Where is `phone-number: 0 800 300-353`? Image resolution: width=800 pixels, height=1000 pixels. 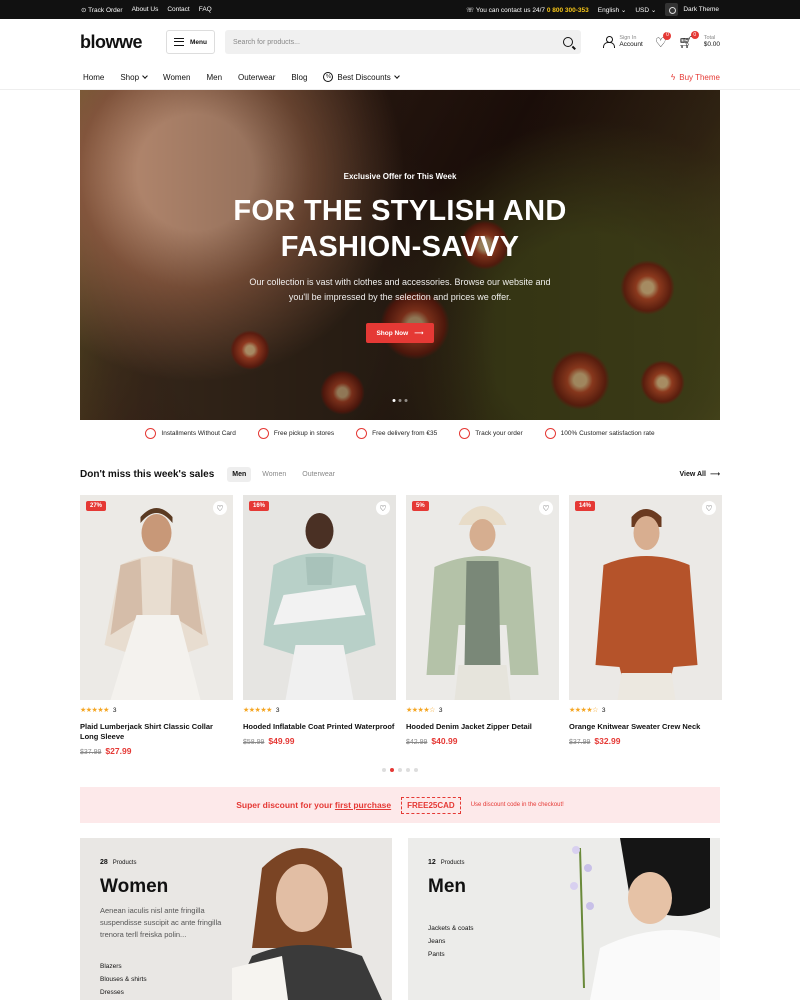
phone-number: 0 800 300-353 is located at coordinates (568, 10).